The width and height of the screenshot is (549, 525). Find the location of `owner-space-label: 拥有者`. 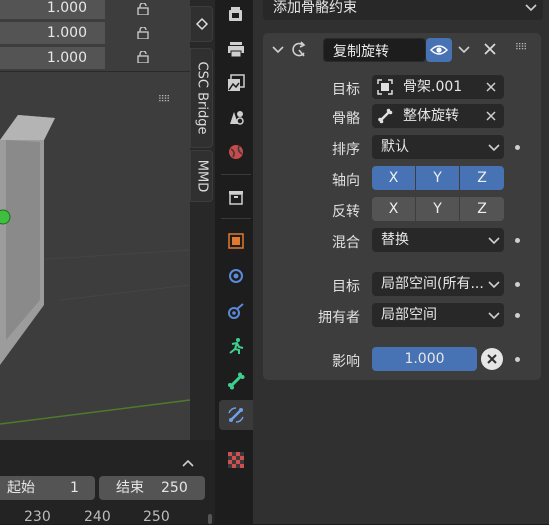

owner-space-label: 拥有者 is located at coordinates (339, 318).